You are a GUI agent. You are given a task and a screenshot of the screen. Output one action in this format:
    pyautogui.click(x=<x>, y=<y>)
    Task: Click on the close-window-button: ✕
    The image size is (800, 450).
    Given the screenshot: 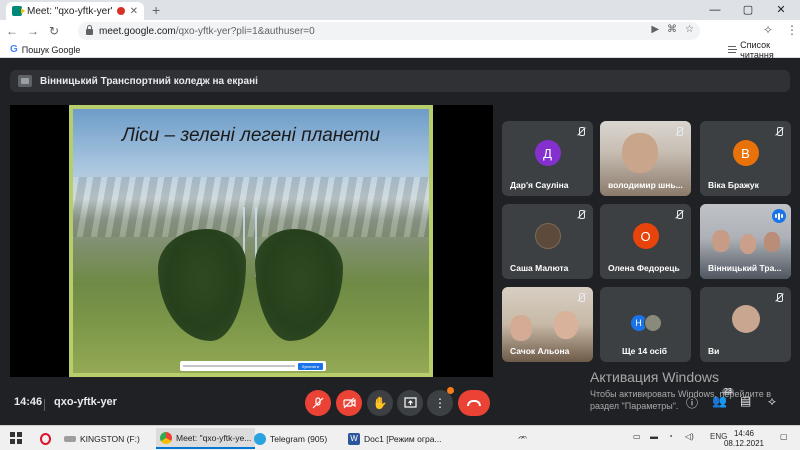 What is the action you would take?
    pyautogui.click(x=781, y=10)
    